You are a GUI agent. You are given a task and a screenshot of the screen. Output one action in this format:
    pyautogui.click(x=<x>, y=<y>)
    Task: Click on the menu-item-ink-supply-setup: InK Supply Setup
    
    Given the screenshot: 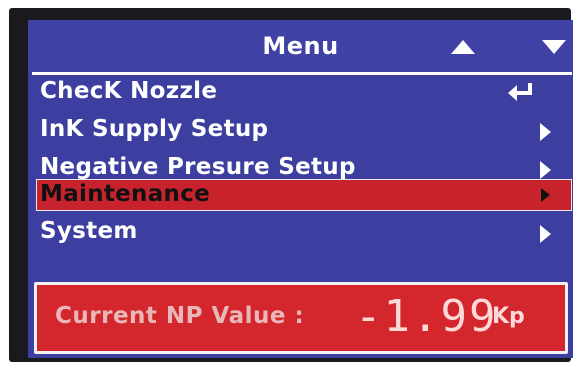 What is the action you would take?
    pyautogui.click(x=300, y=131)
    